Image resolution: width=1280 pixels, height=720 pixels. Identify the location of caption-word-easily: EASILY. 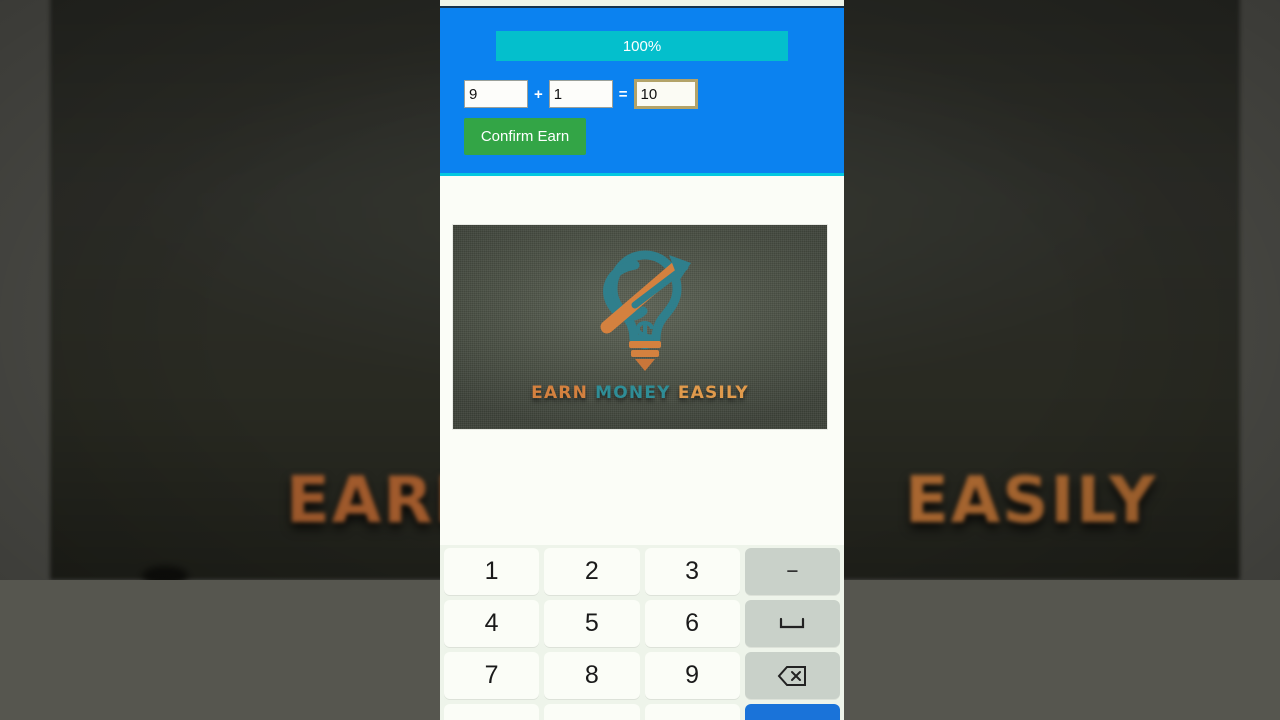
(713, 393).